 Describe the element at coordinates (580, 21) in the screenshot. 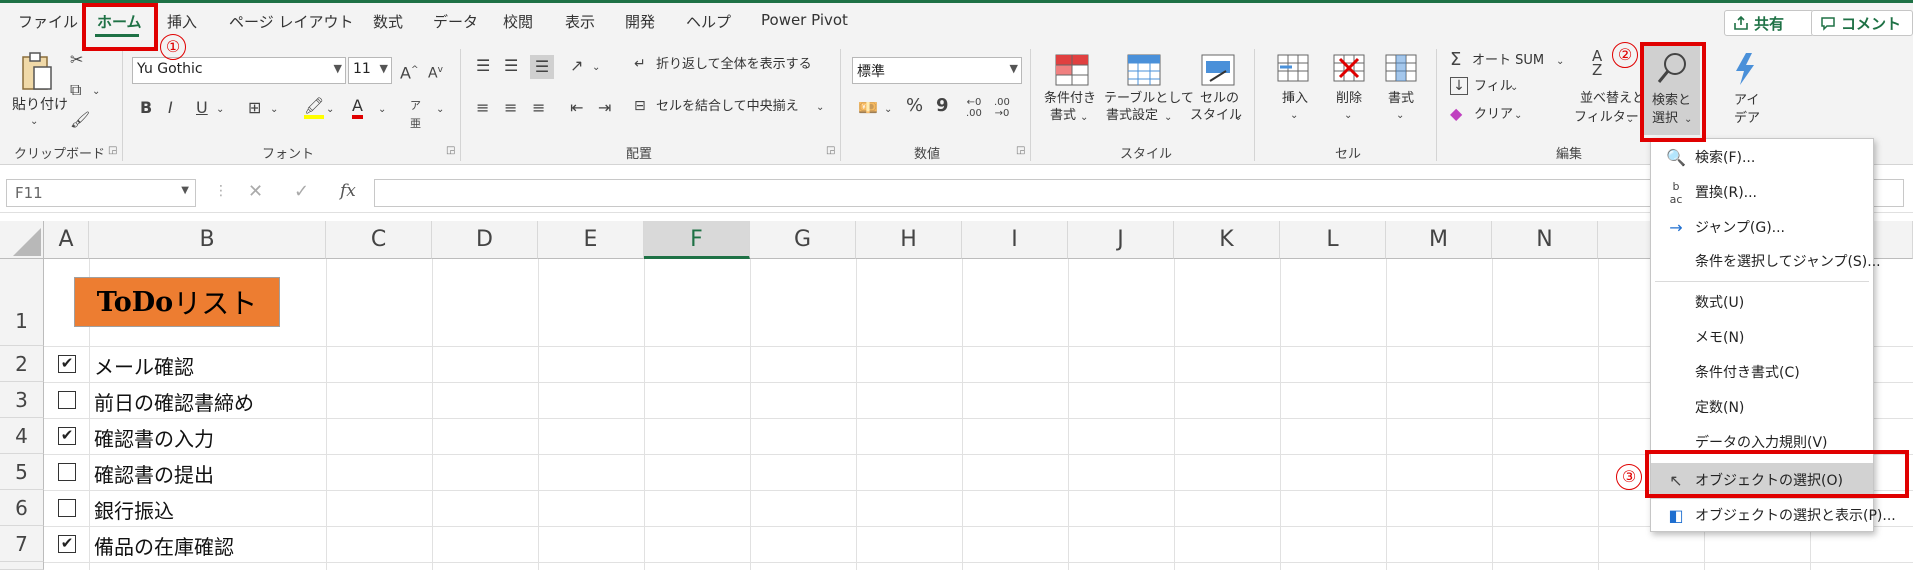

I see `tab-view: 表示` at that location.